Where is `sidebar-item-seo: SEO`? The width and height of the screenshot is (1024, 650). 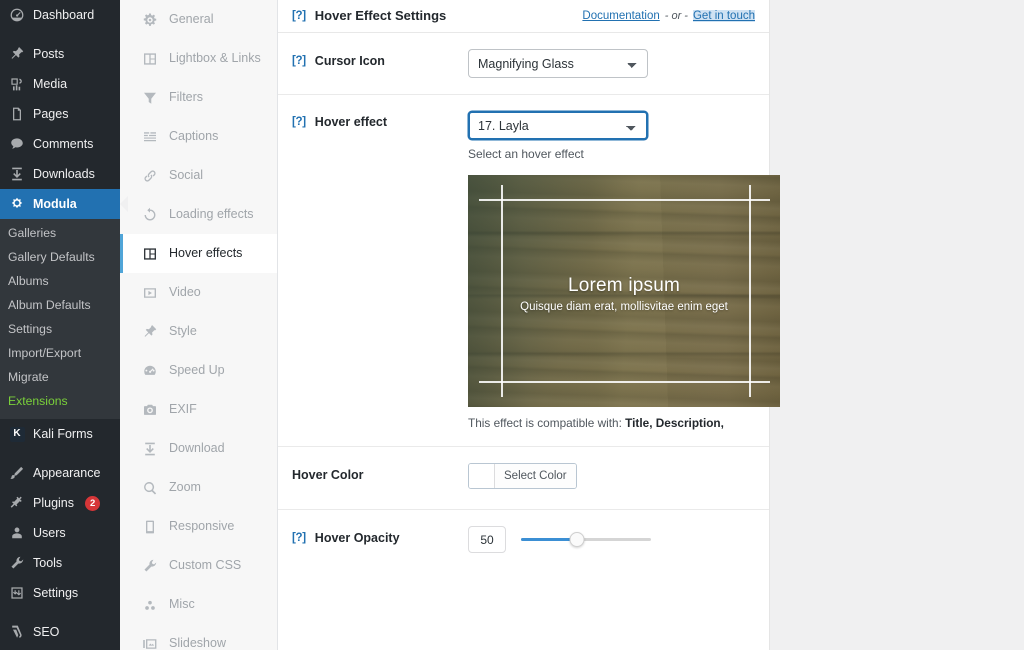
sidebar-item-seo: SEO is located at coordinates (60, 632).